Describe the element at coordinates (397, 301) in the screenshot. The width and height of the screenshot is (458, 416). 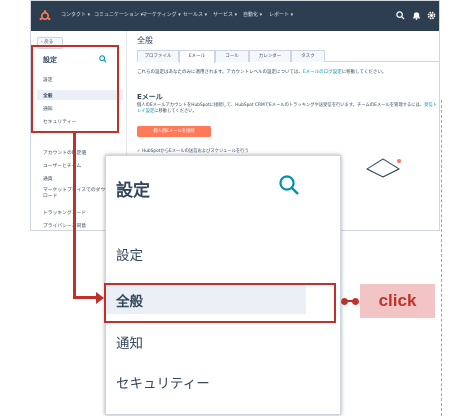
I see `click-callout-label: click` at that location.